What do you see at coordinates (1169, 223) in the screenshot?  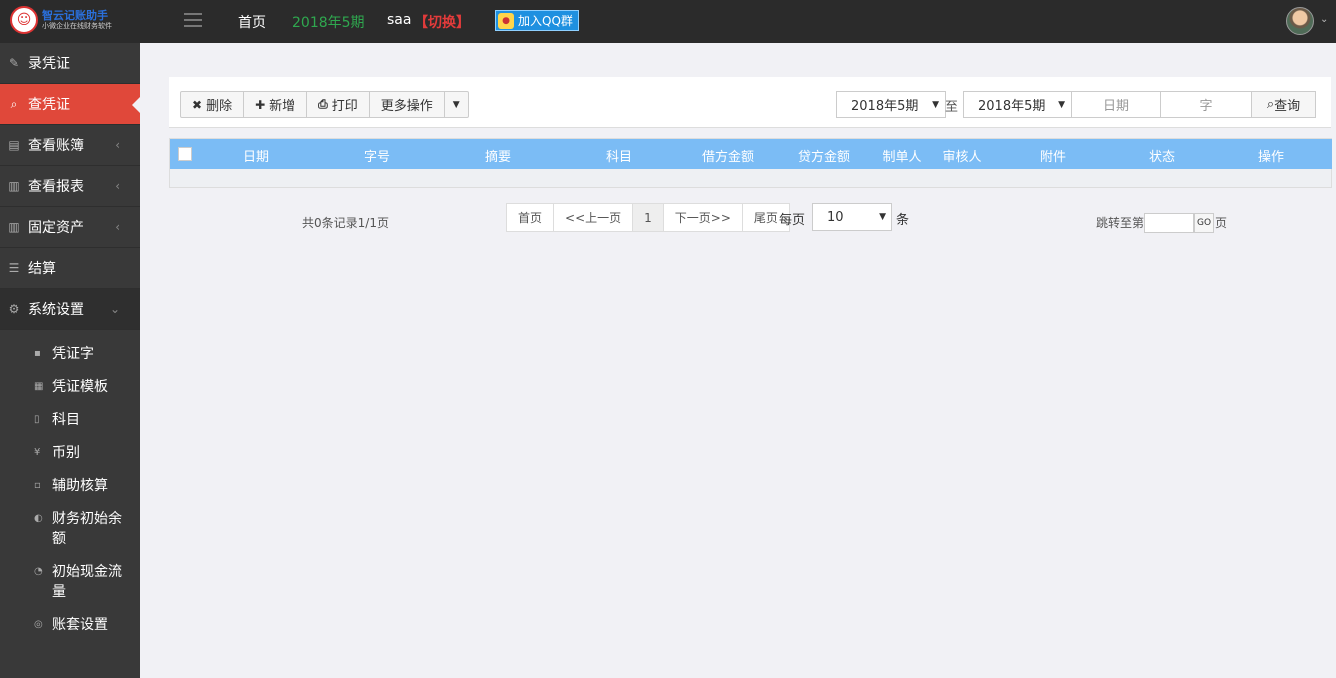 I see `jump-page-input` at bounding box center [1169, 223].